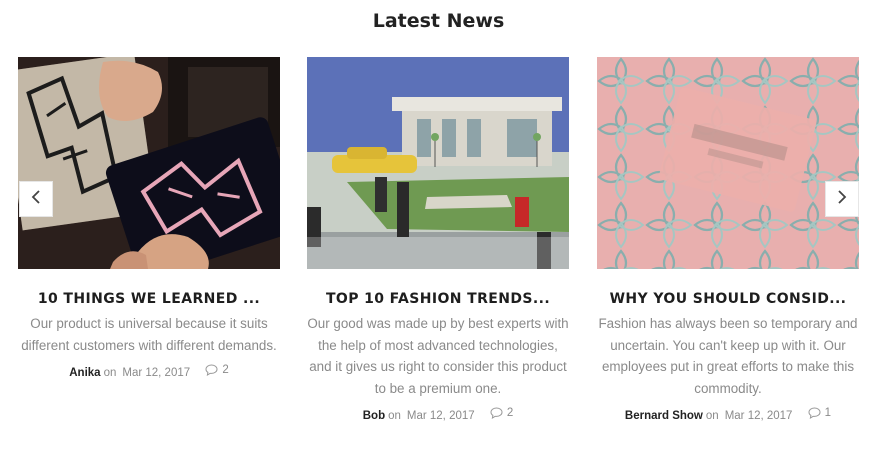 The height and width of the screenshot is (452, 877). I want to click on carousel-prev-button, so click(36, 199).